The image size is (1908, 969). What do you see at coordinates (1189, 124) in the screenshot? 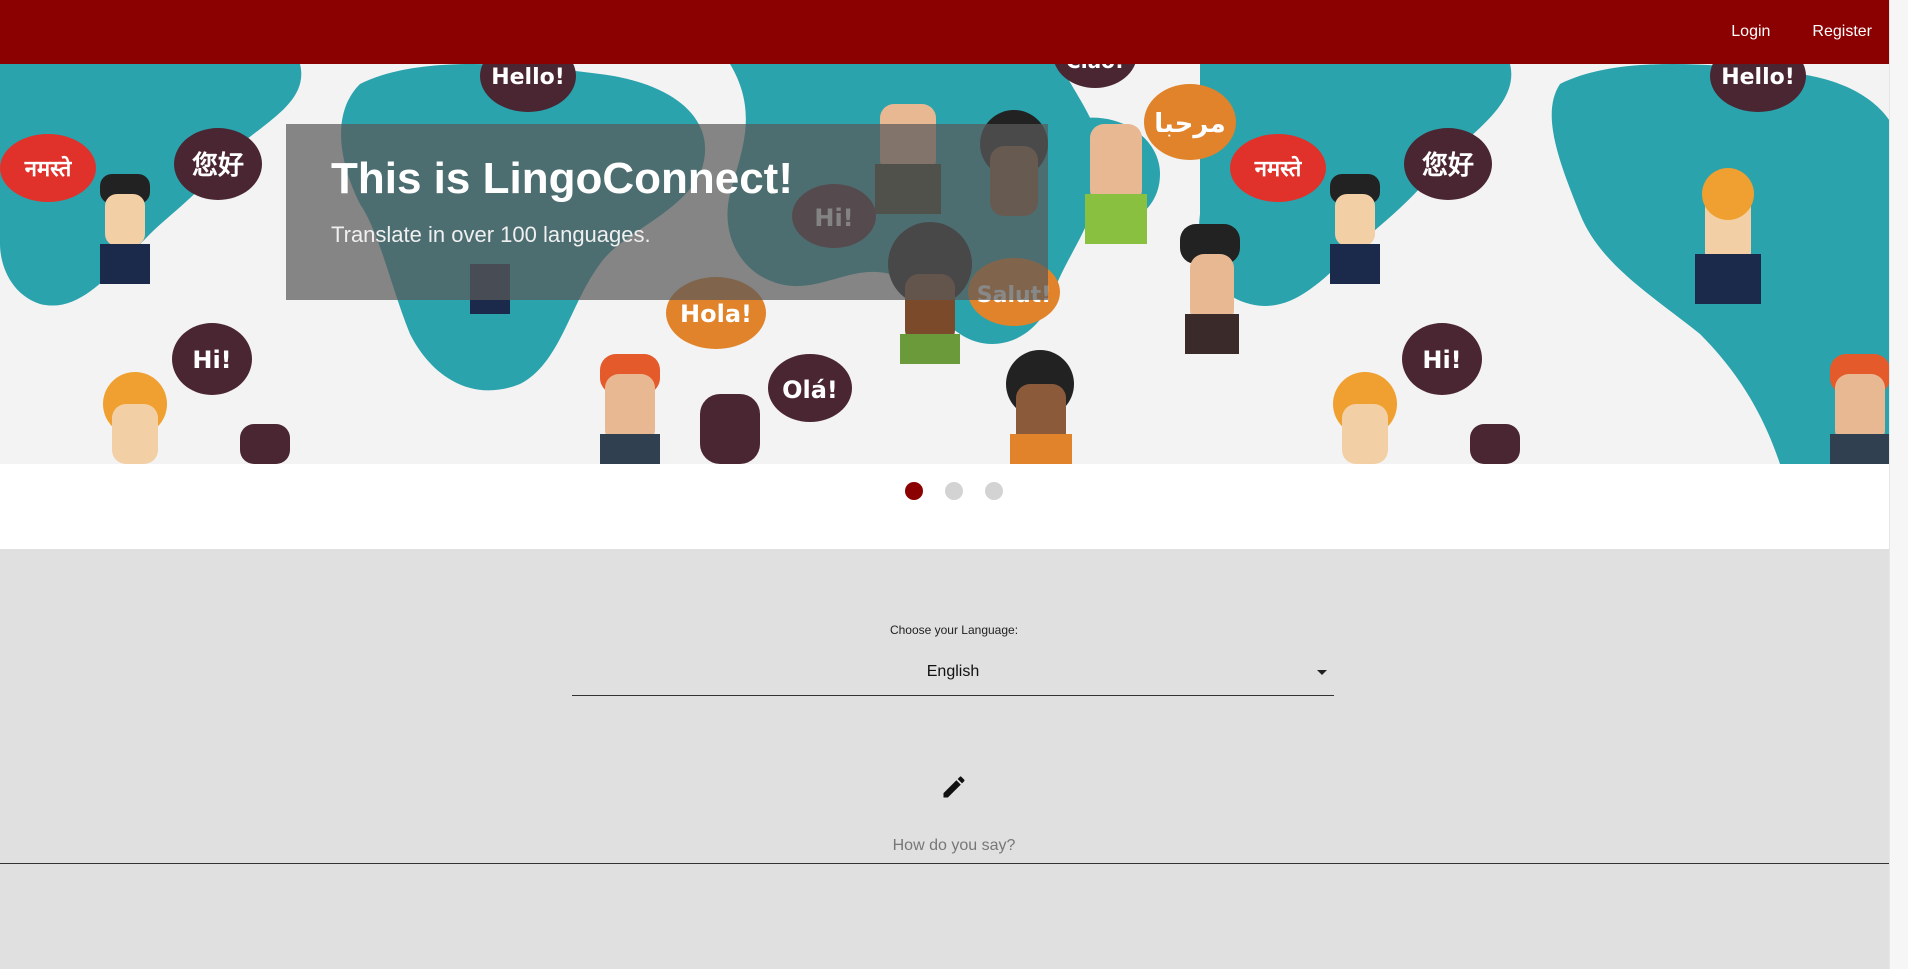
I see `svg-text: مرحبا` at bounding box center [1189, 124].